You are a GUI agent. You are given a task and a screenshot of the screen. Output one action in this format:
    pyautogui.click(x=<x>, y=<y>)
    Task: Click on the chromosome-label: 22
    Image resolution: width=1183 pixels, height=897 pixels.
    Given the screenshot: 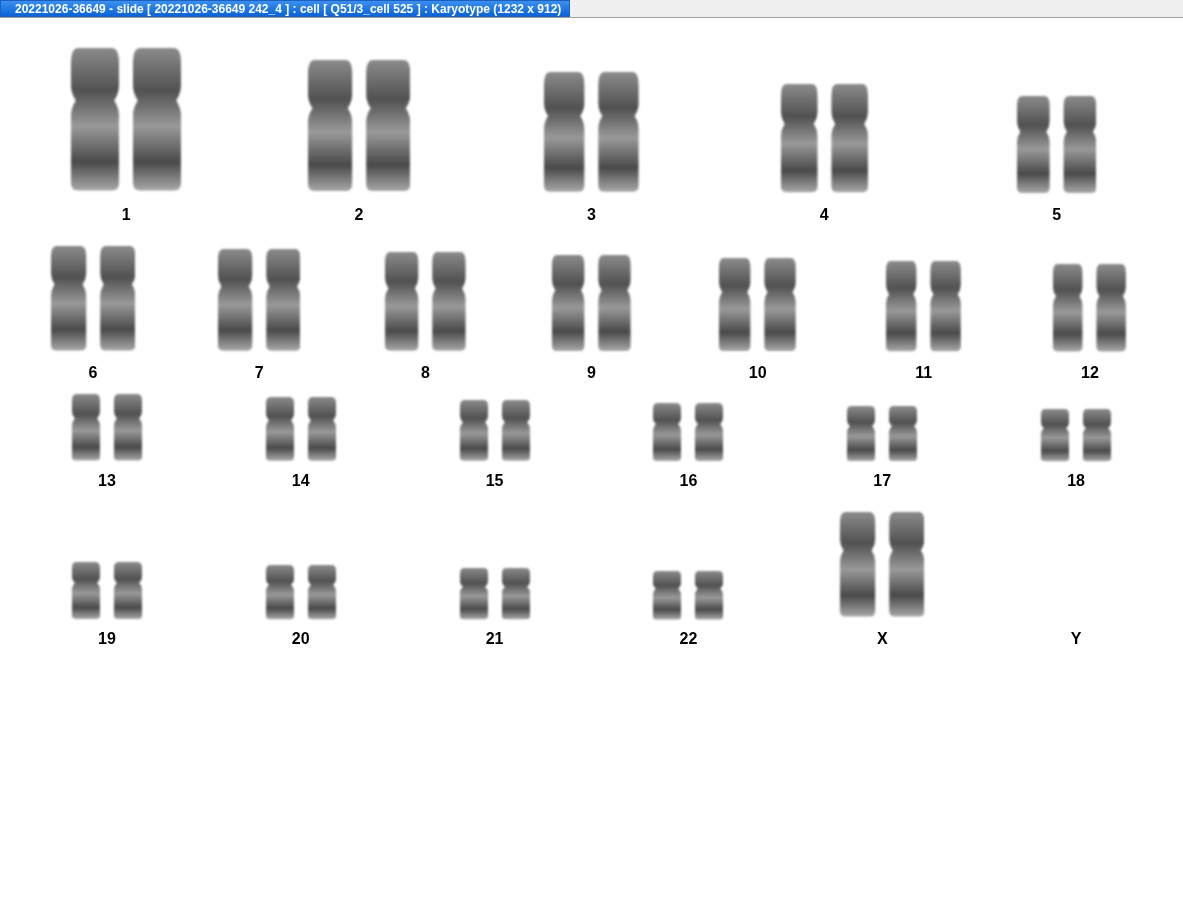 What is the action you would take?
    pyautogui.click(x=688, y=639)
    